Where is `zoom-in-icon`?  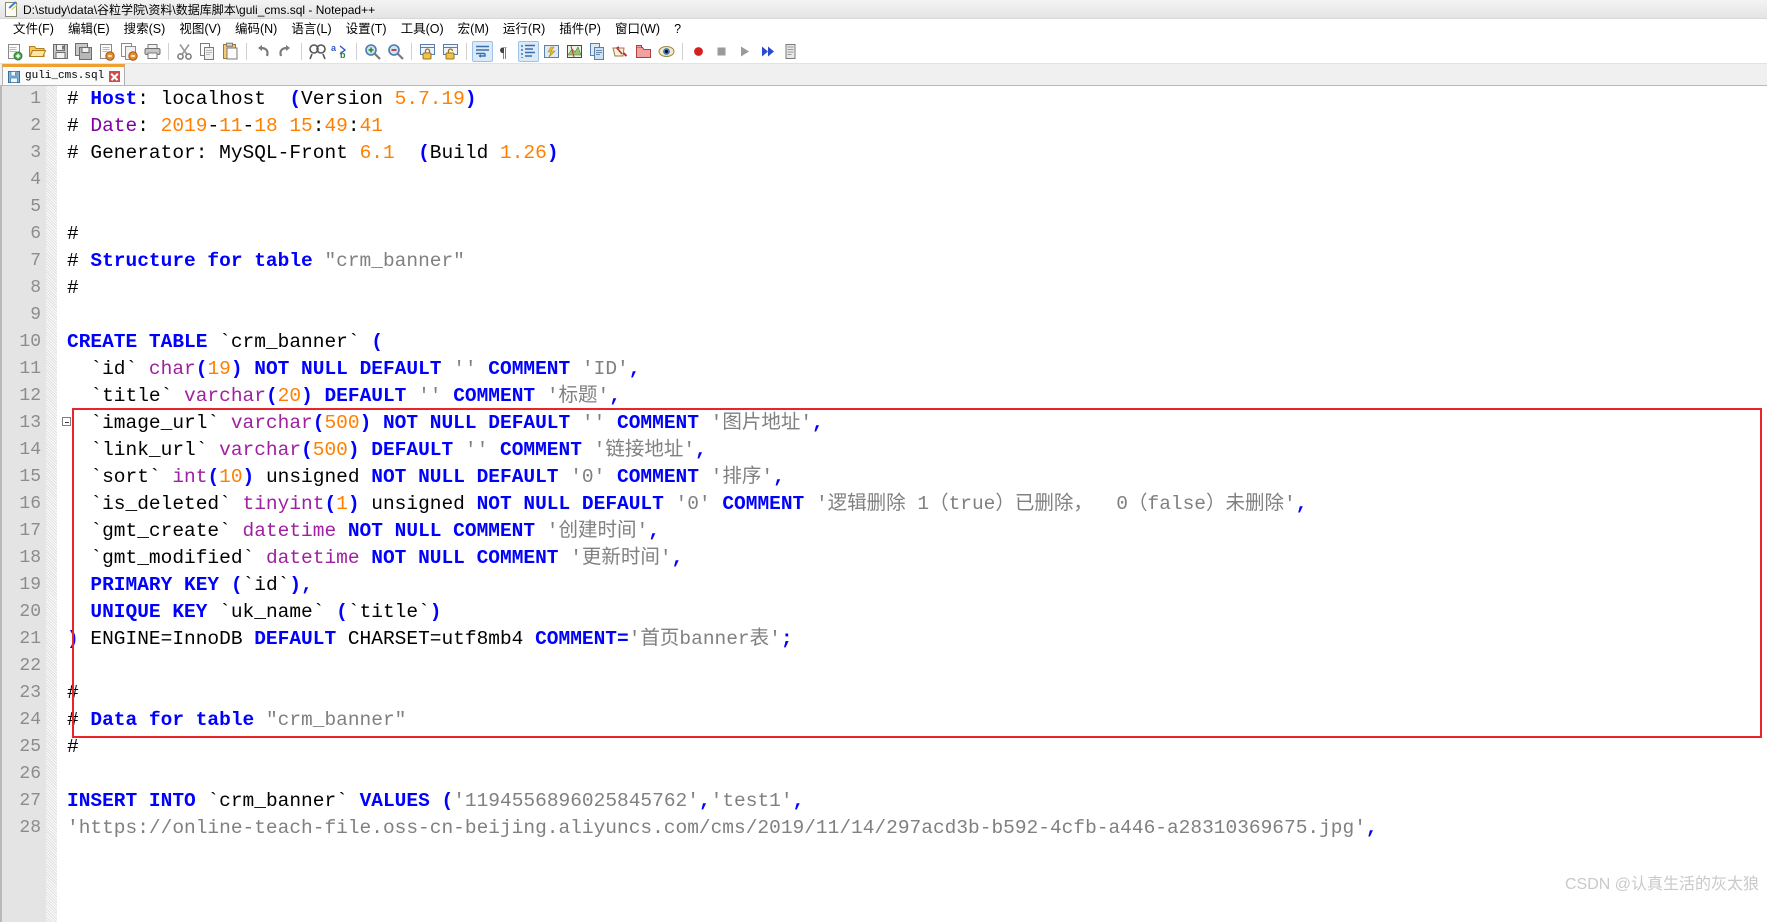
zoom-in-icon is located at coordinates (372, 51).